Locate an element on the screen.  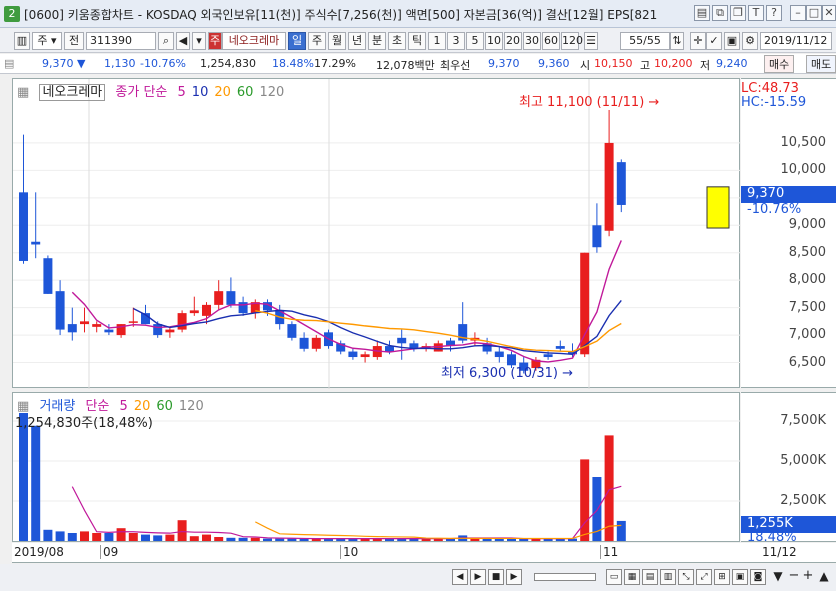
shrink-icon: ⤡ is located at coordinates (686, 577).